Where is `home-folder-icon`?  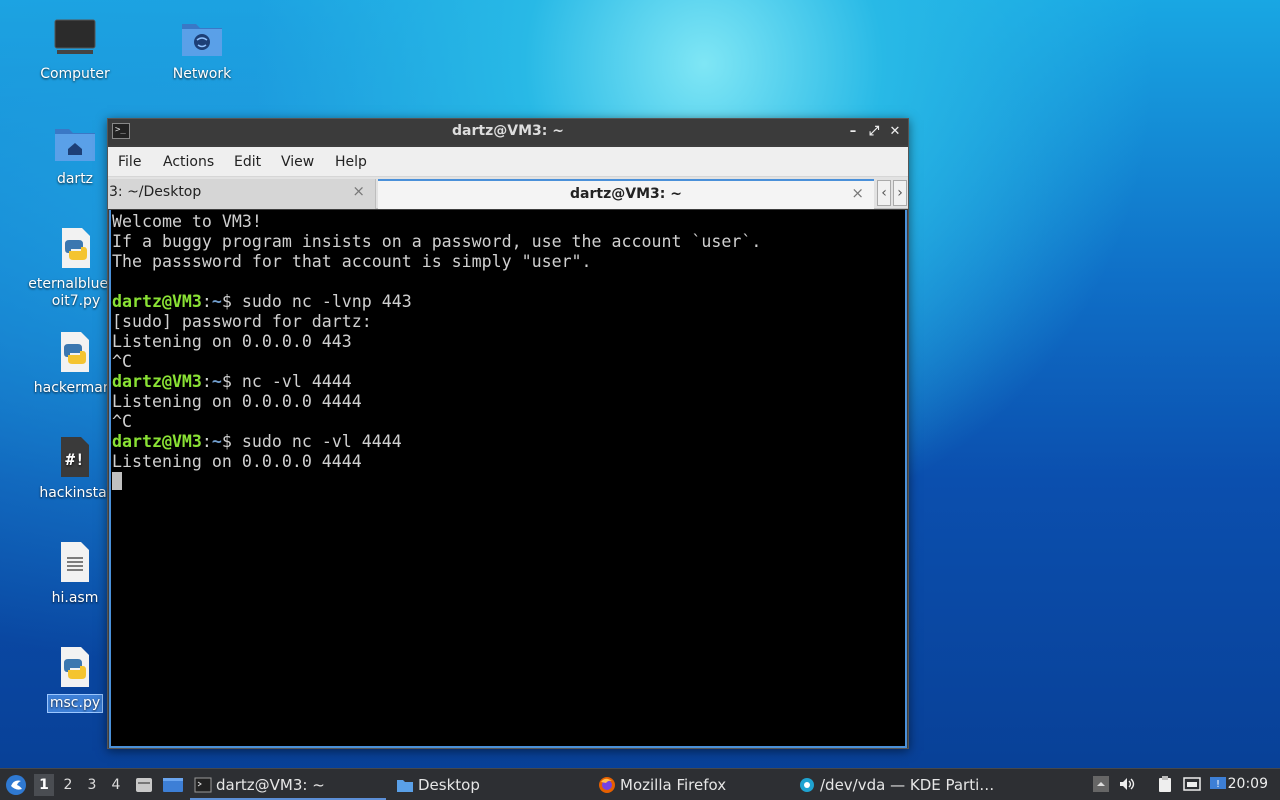 home-folder-icon is located at coordinates (75, 145).